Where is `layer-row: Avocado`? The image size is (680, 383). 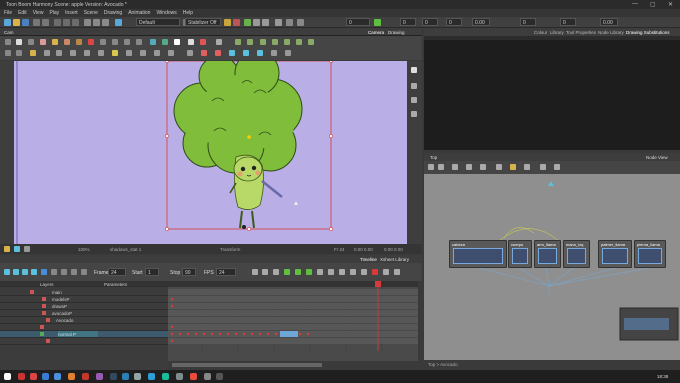 layer-row: Avocado is located at coordinates (84, 320).